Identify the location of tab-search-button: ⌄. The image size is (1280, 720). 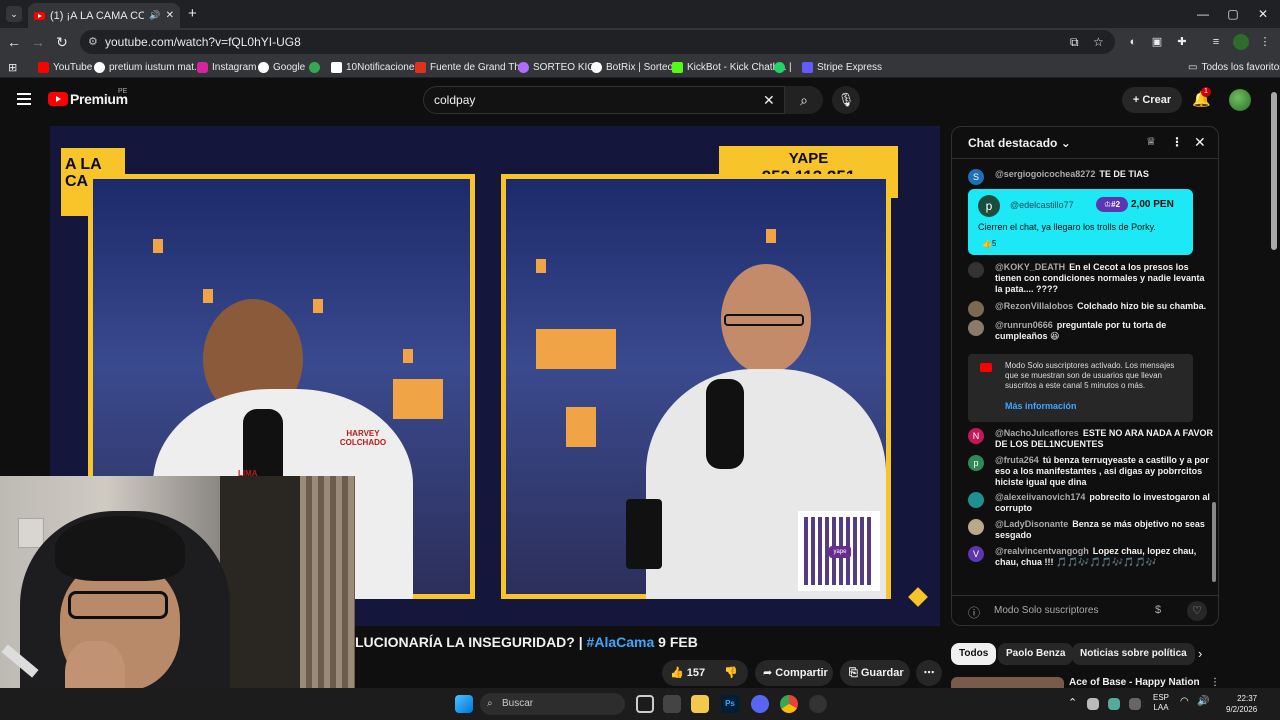
(14, 14).